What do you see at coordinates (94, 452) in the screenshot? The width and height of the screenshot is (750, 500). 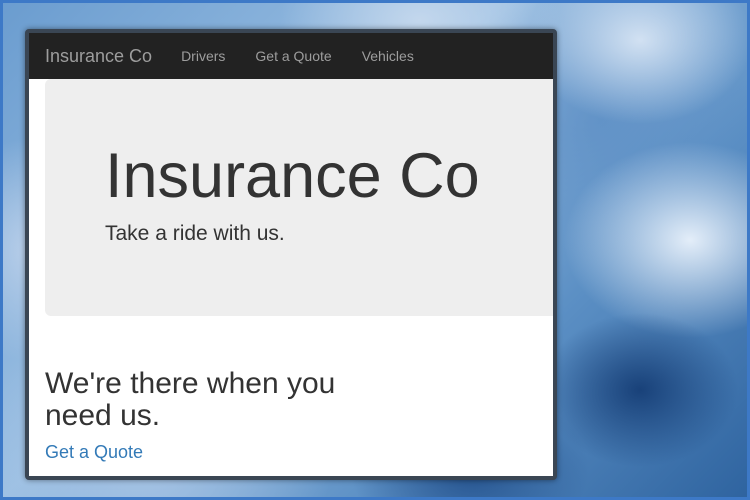 I see `get-a-quote-link: Get a Quote` at bounding box center [94, 452].